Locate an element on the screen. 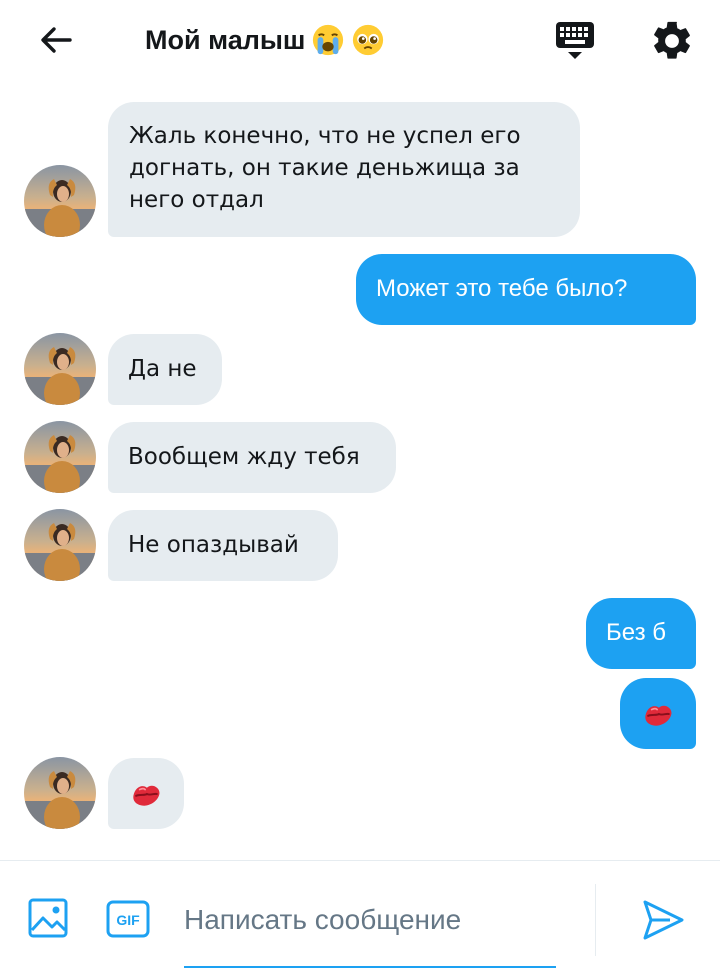 The image size is (720, 977). send-button is located at coordinates (663, 920).